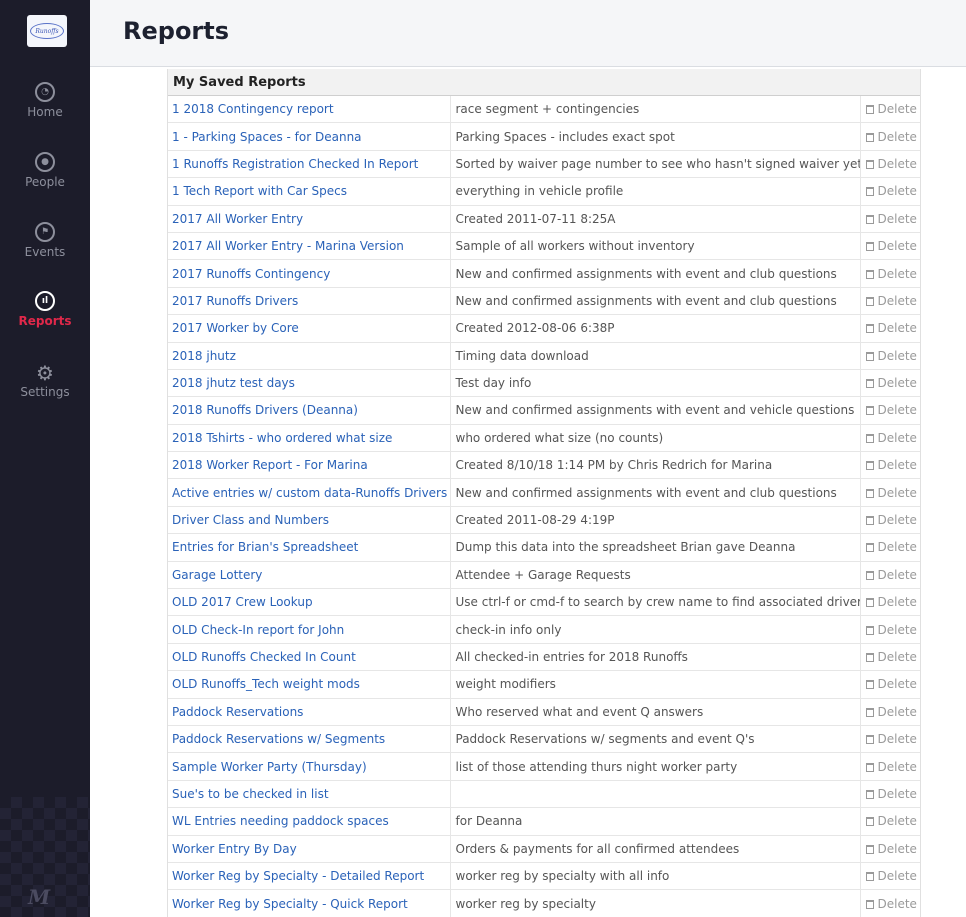  I want to click on report-link: 1 Tech Report with Car Specs, so click(259, 191).